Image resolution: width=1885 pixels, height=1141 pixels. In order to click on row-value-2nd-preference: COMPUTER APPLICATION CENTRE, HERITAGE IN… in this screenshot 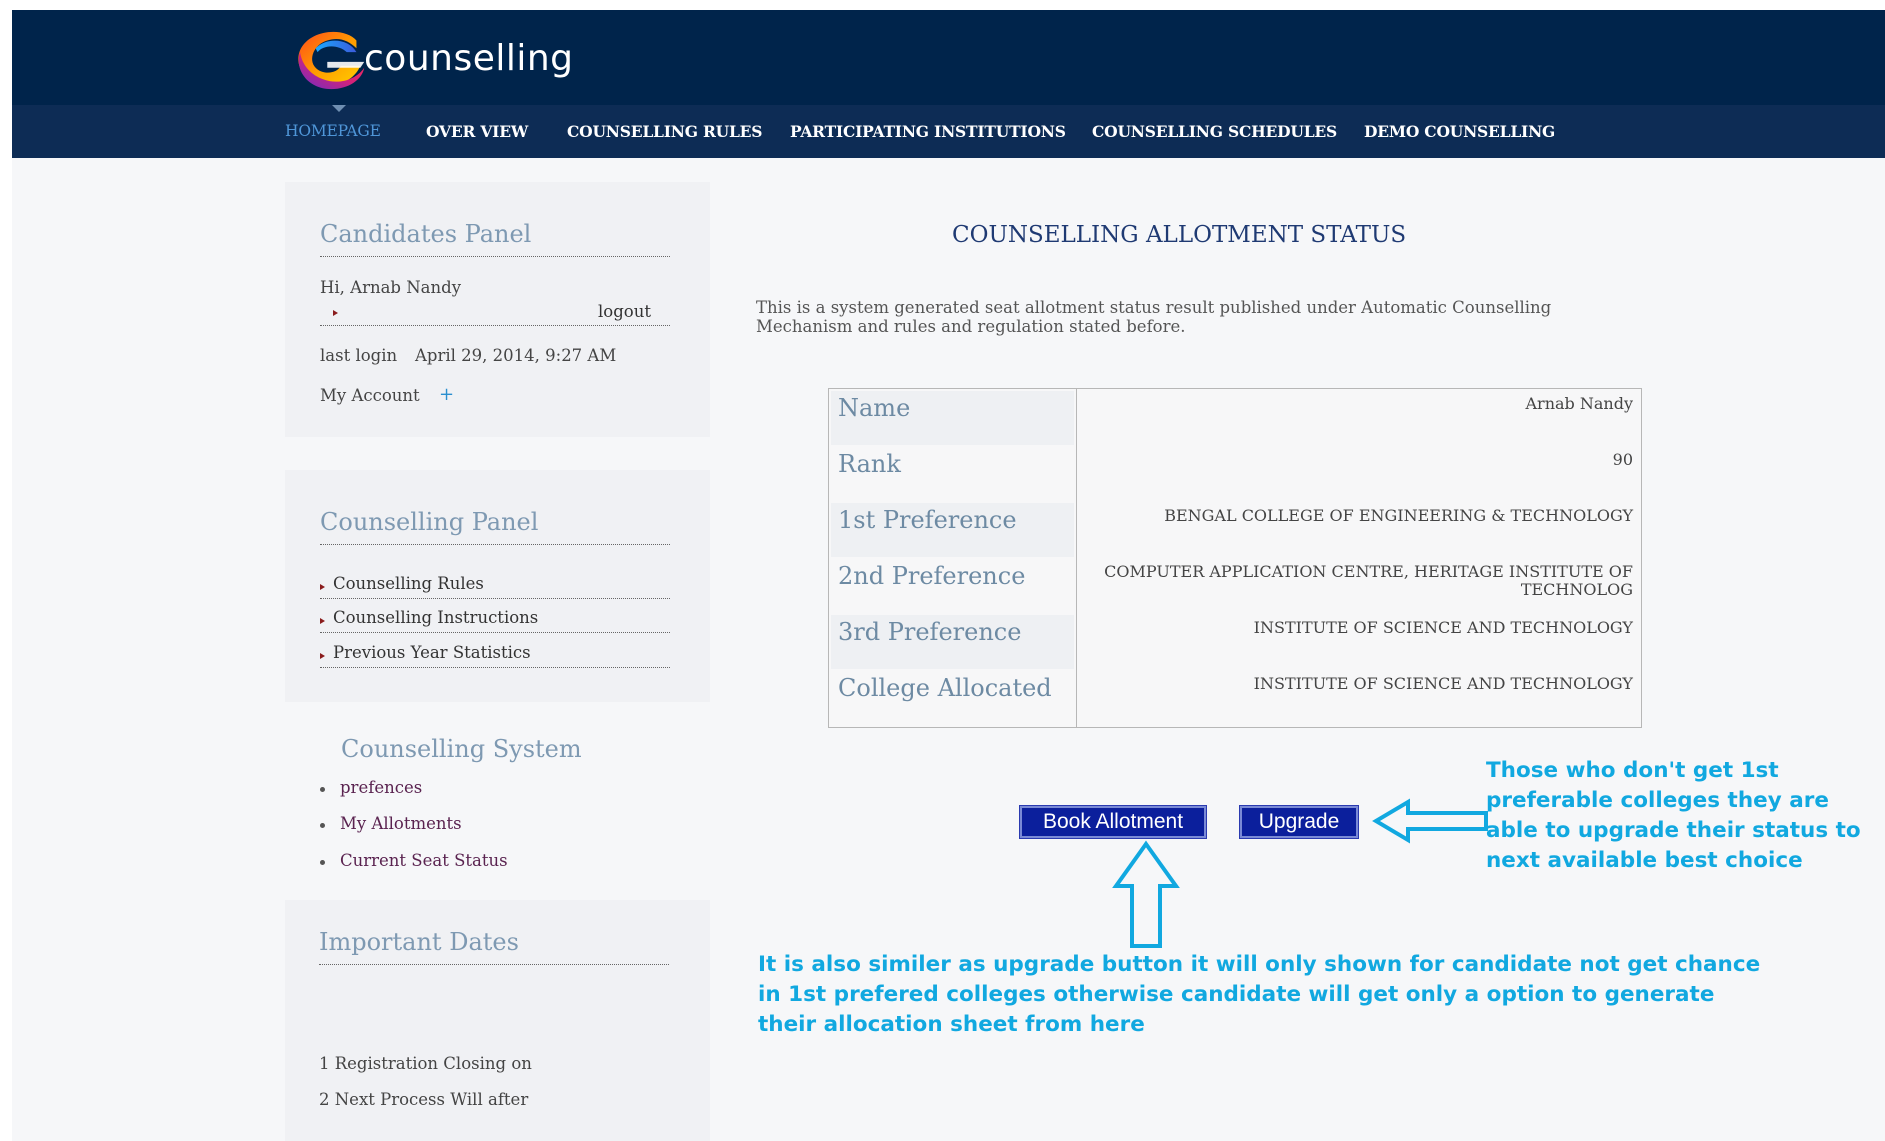, I will do `click(1368, 580)`.